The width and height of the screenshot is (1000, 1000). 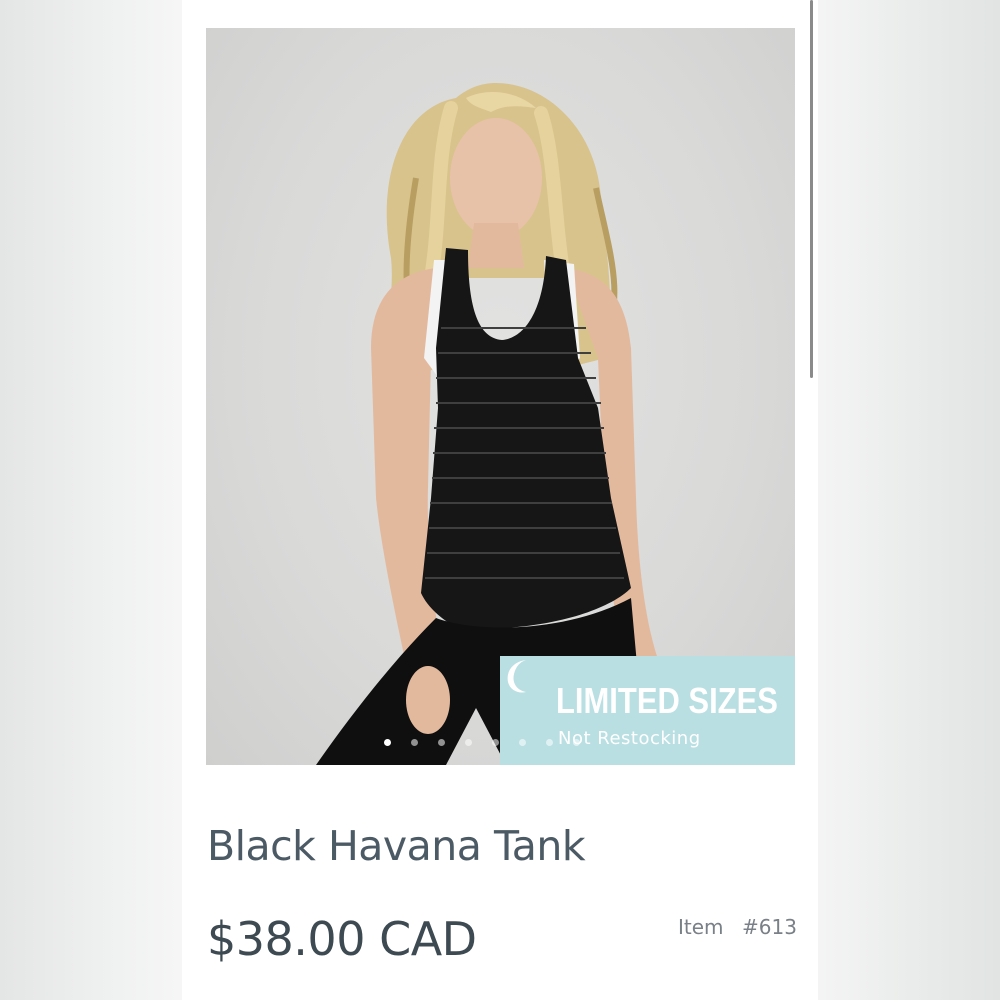 What do you see at coordinates (396, 846) in the screenshot?
I see `product-title: Black Havana Tank` at bounding box center [396, 846].